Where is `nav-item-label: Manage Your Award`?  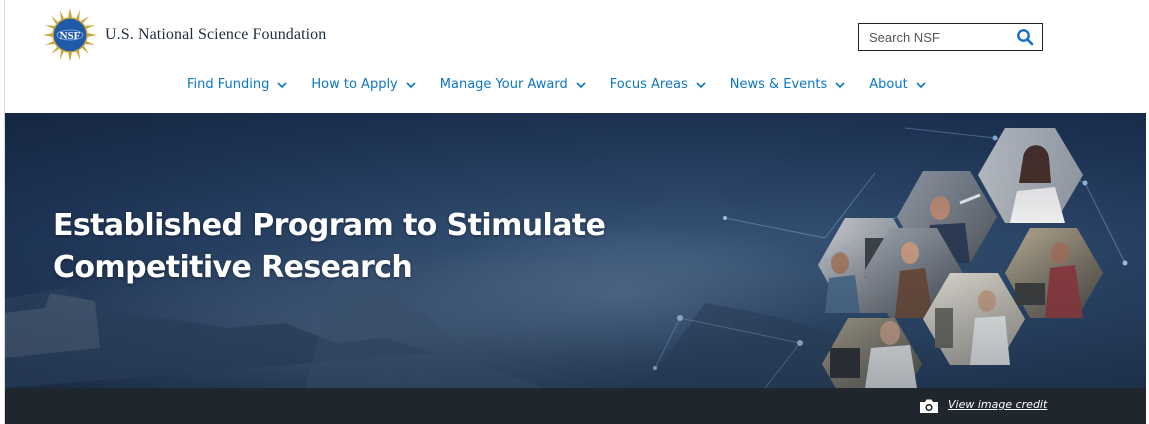
nav-item-label: Manage Your Award is located at coordinates (503, 84).